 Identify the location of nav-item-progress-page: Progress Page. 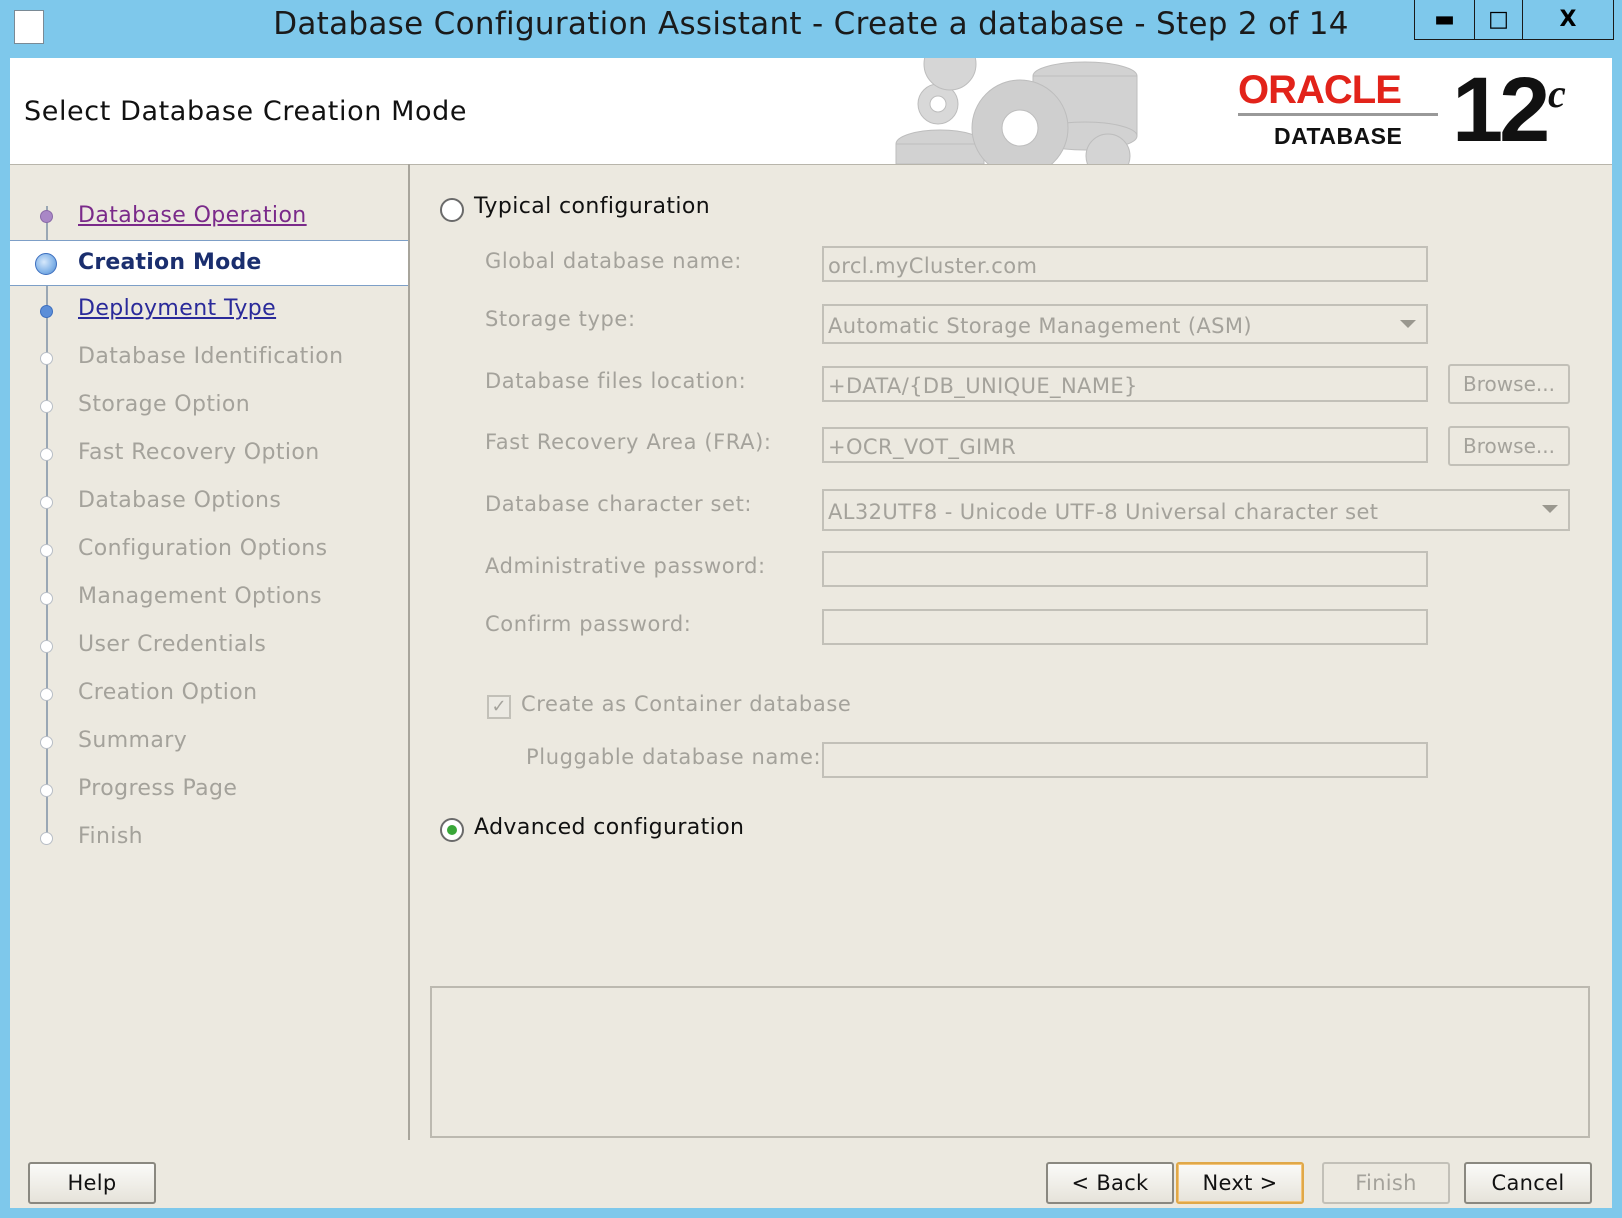
(158, 788).